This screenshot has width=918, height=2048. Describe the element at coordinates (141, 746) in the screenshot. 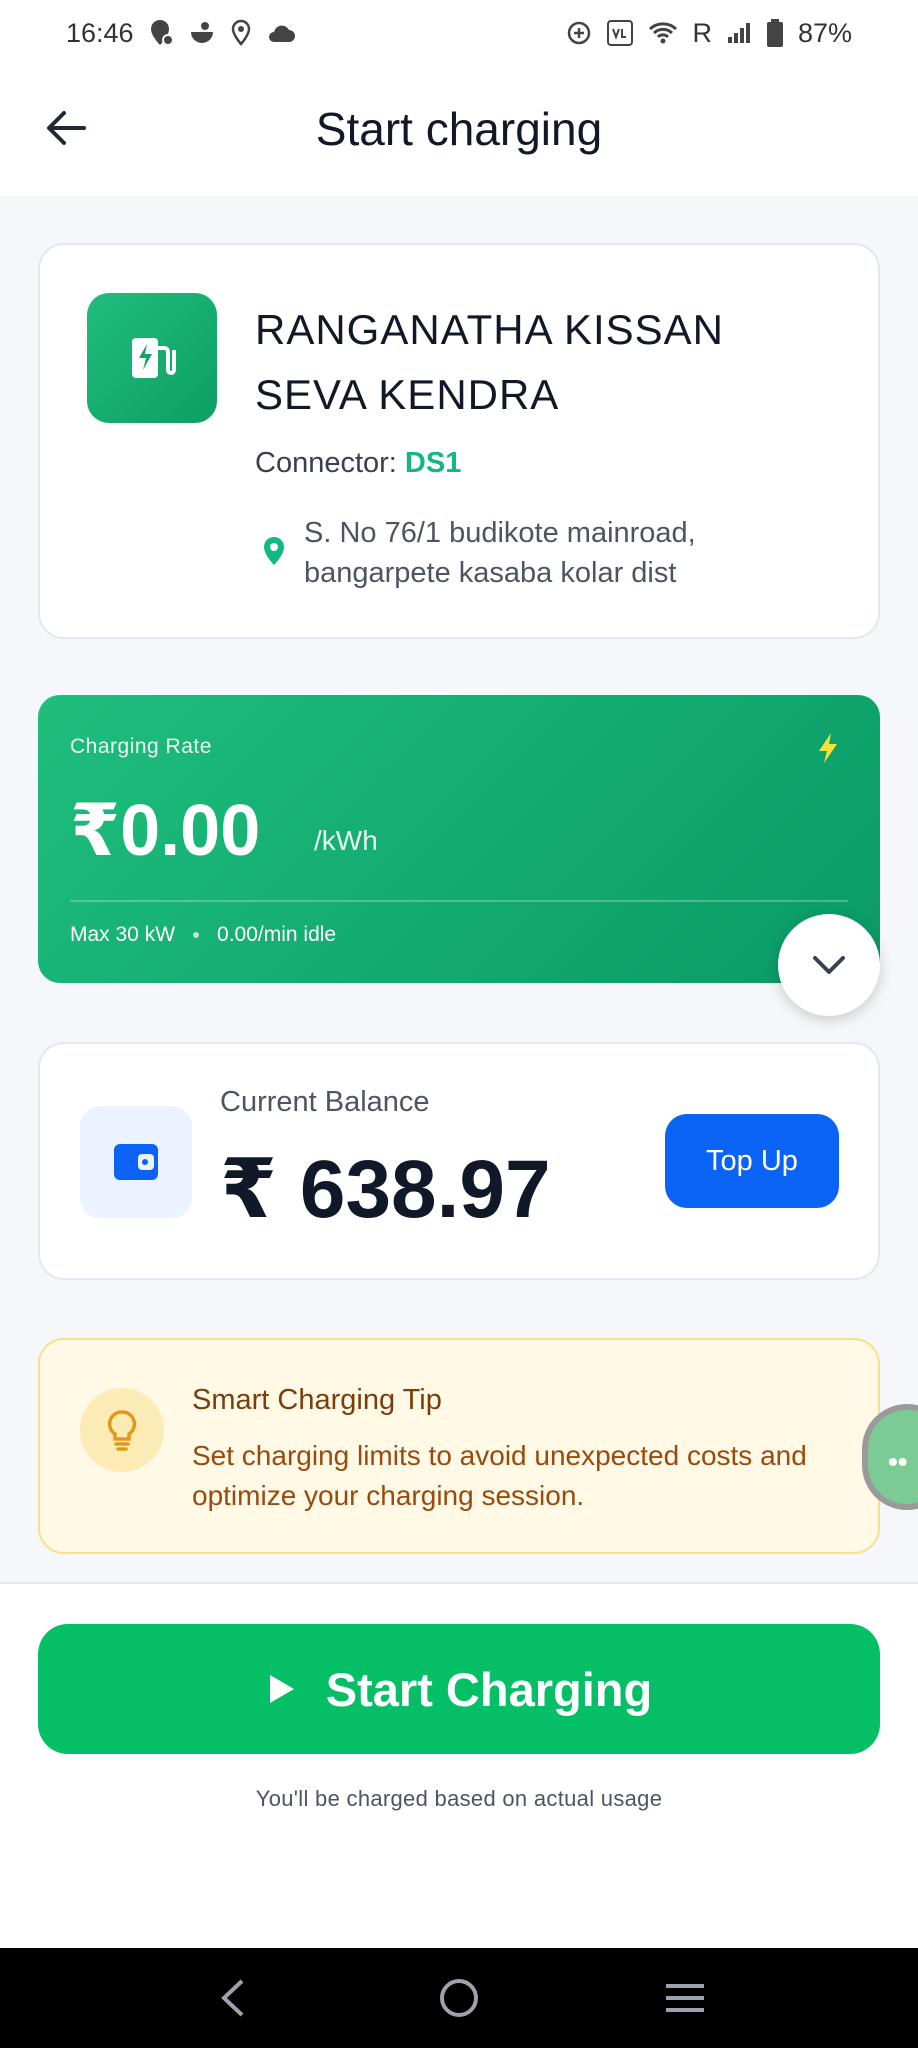

I see `rate-label: Charging Rate` at that location.